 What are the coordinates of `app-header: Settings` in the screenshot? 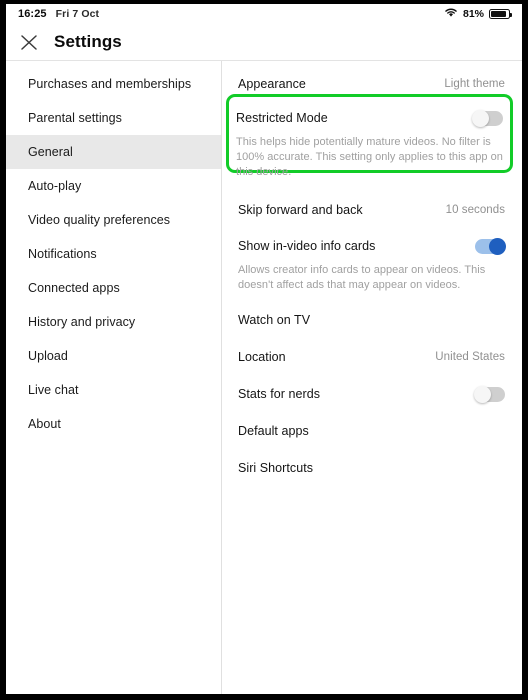 It's located at (264, 42).